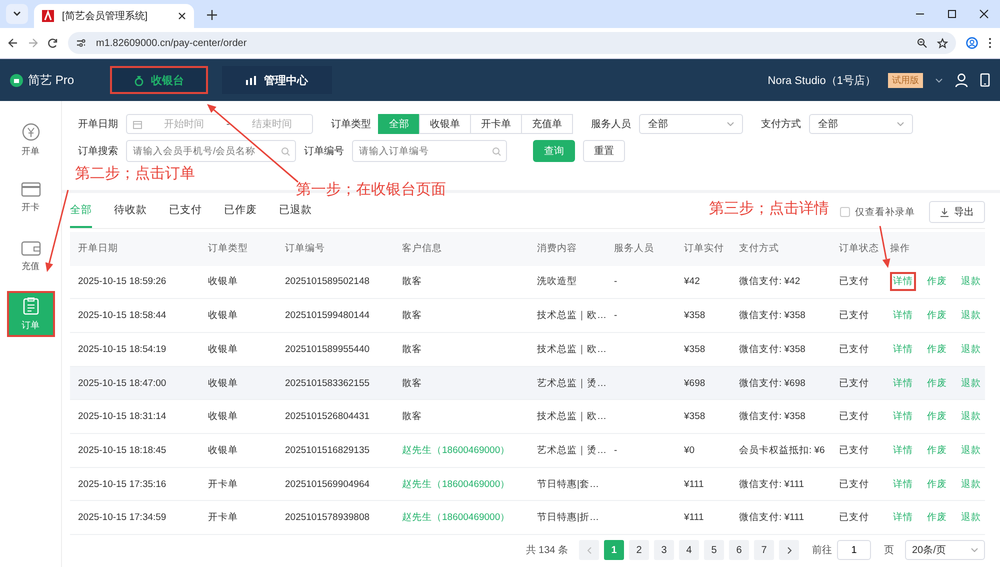 The height and width of the screenshot is (567, 1000). What do you see at coordinates (81, 214) in the screenshot?
I see `status-tab: 全部` at bounding box center [81, 214].